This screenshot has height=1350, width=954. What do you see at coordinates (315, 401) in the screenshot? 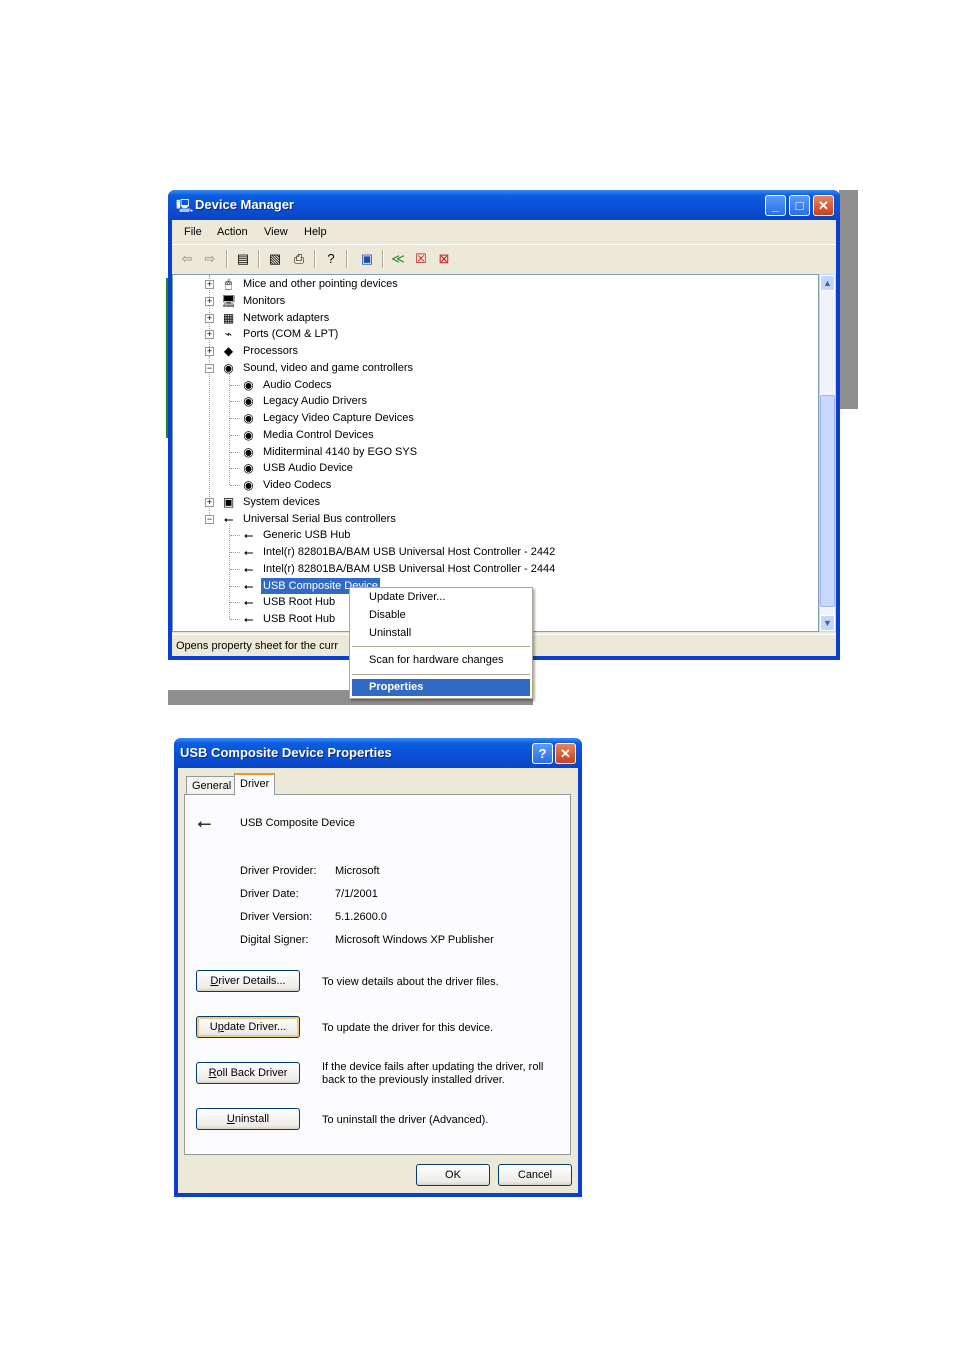
I see `tree-item-label: Legacy Audio Drivers` at bounding box center [315, 401].